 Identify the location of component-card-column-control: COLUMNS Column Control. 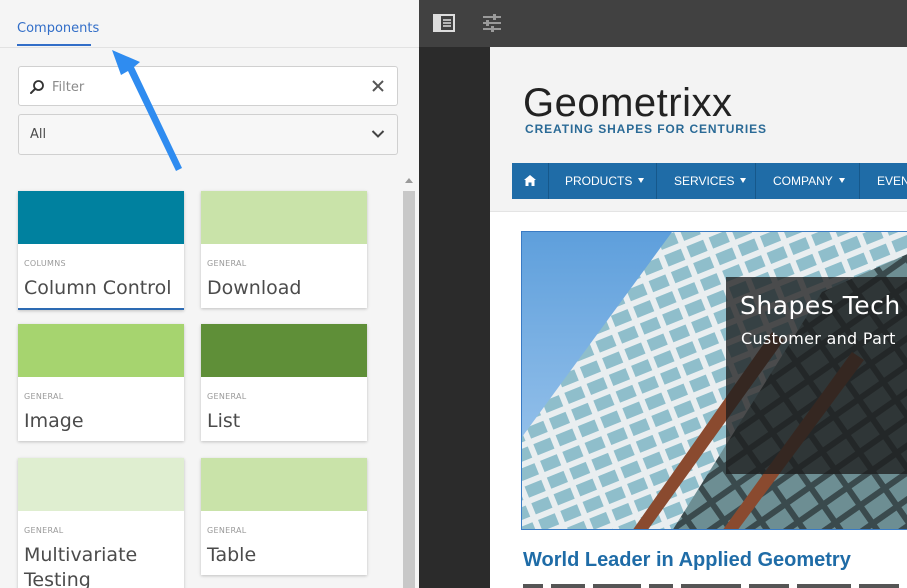
(101, 250).